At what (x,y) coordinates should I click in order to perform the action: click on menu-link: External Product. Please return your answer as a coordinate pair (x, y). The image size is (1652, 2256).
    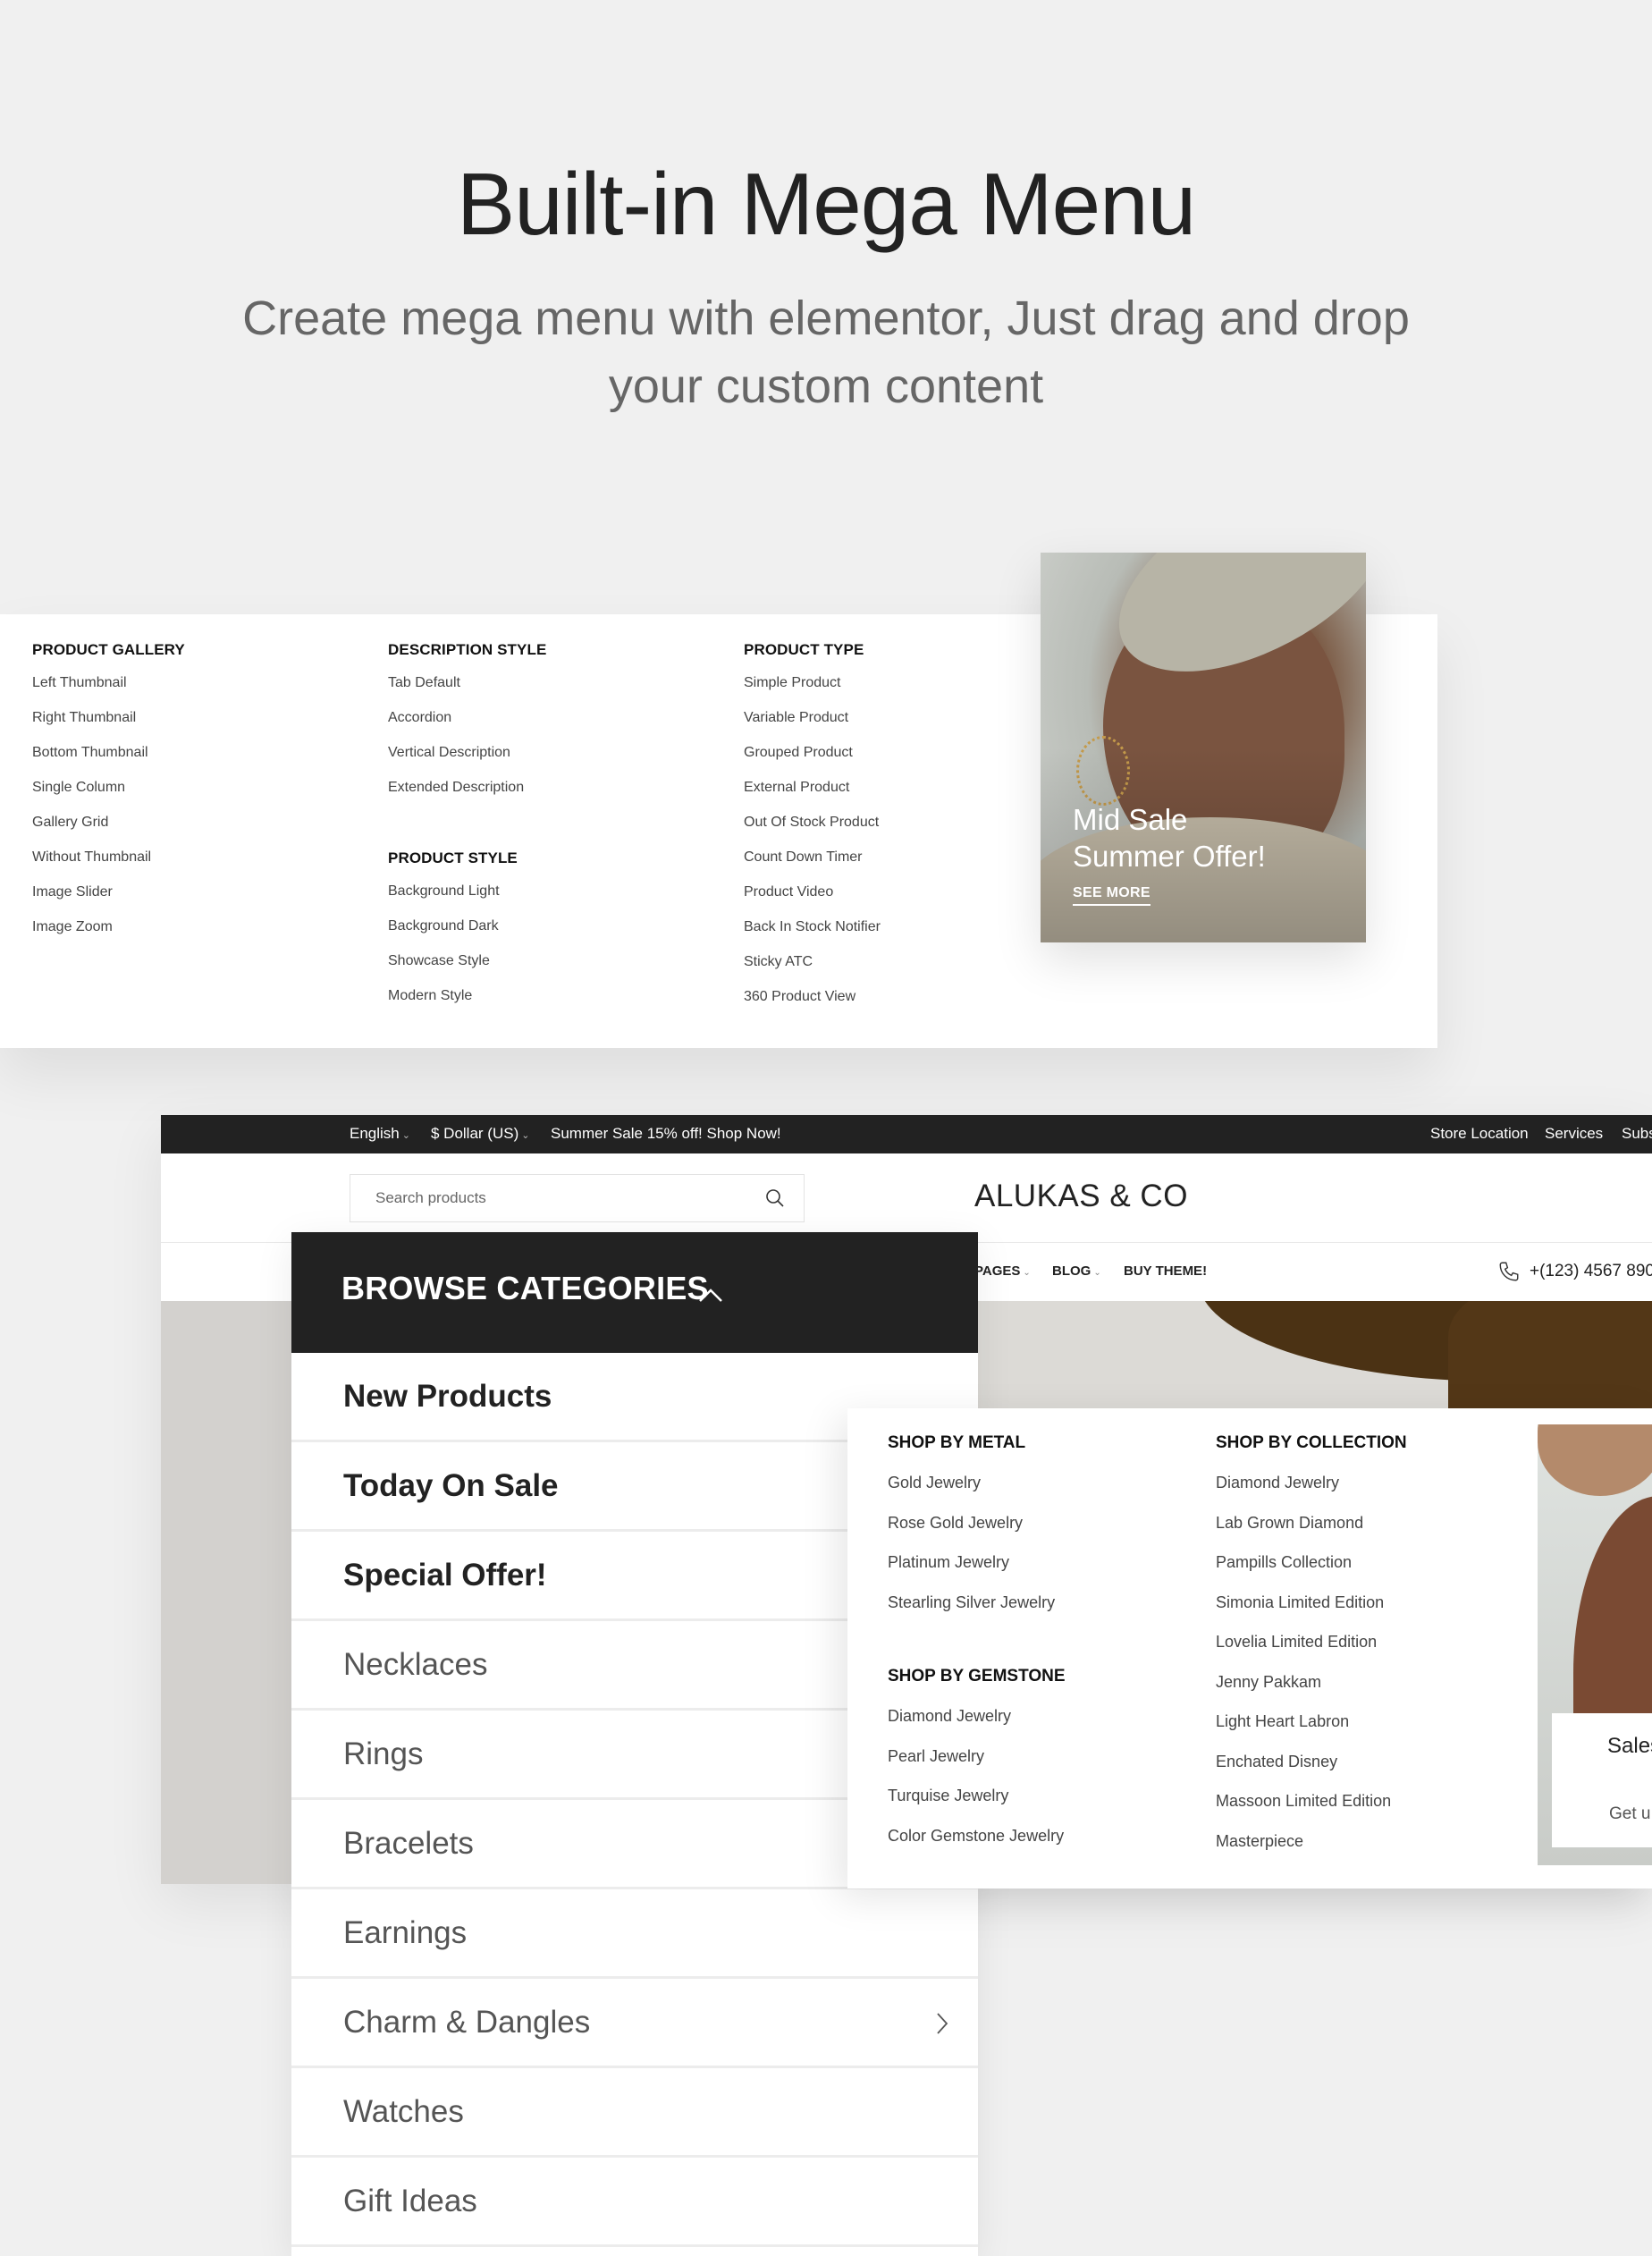
    Looking at the image, I should click on (812, 796).